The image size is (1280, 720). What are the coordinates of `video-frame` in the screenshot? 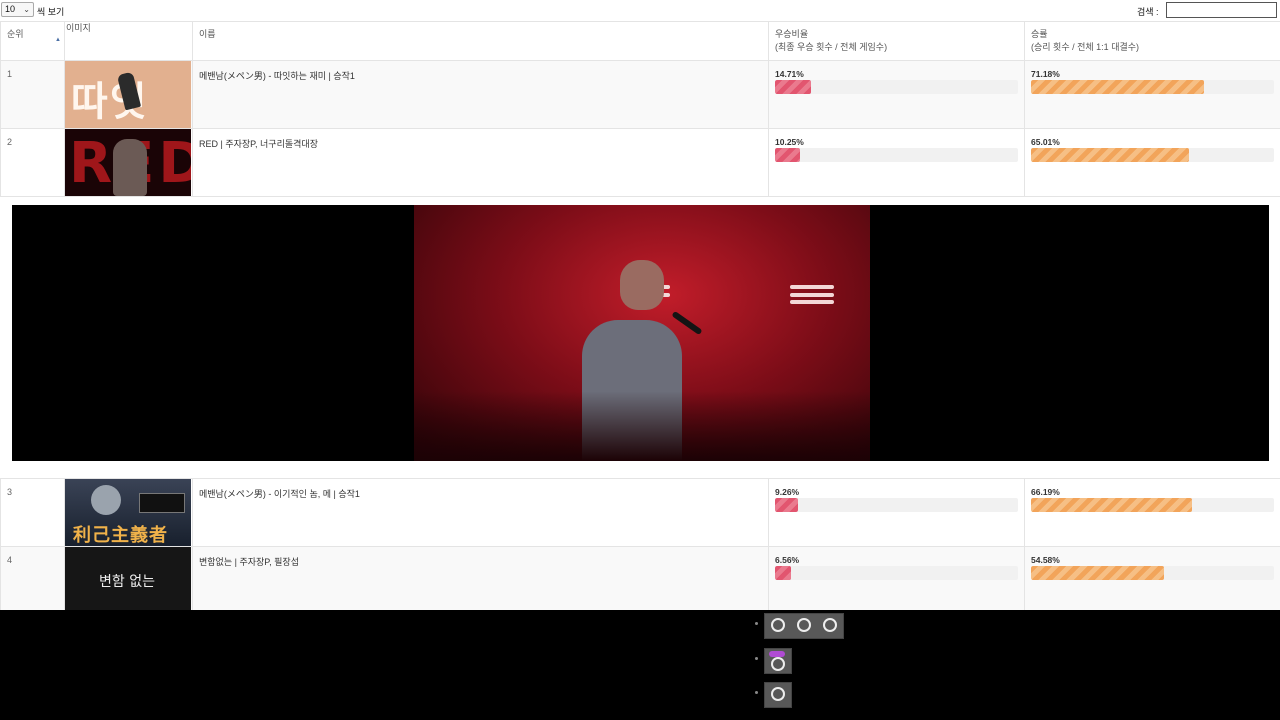 It's located at (642, 333).